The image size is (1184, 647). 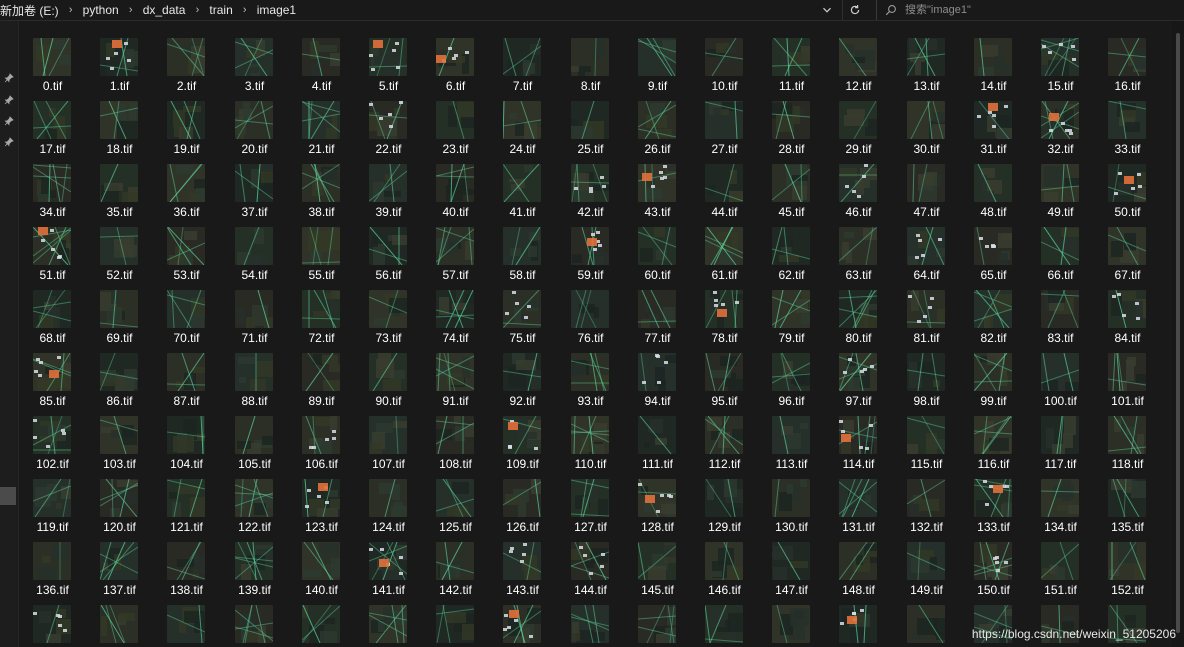 I want to click on file-item: 1.tif, so click(x=119, y=57).